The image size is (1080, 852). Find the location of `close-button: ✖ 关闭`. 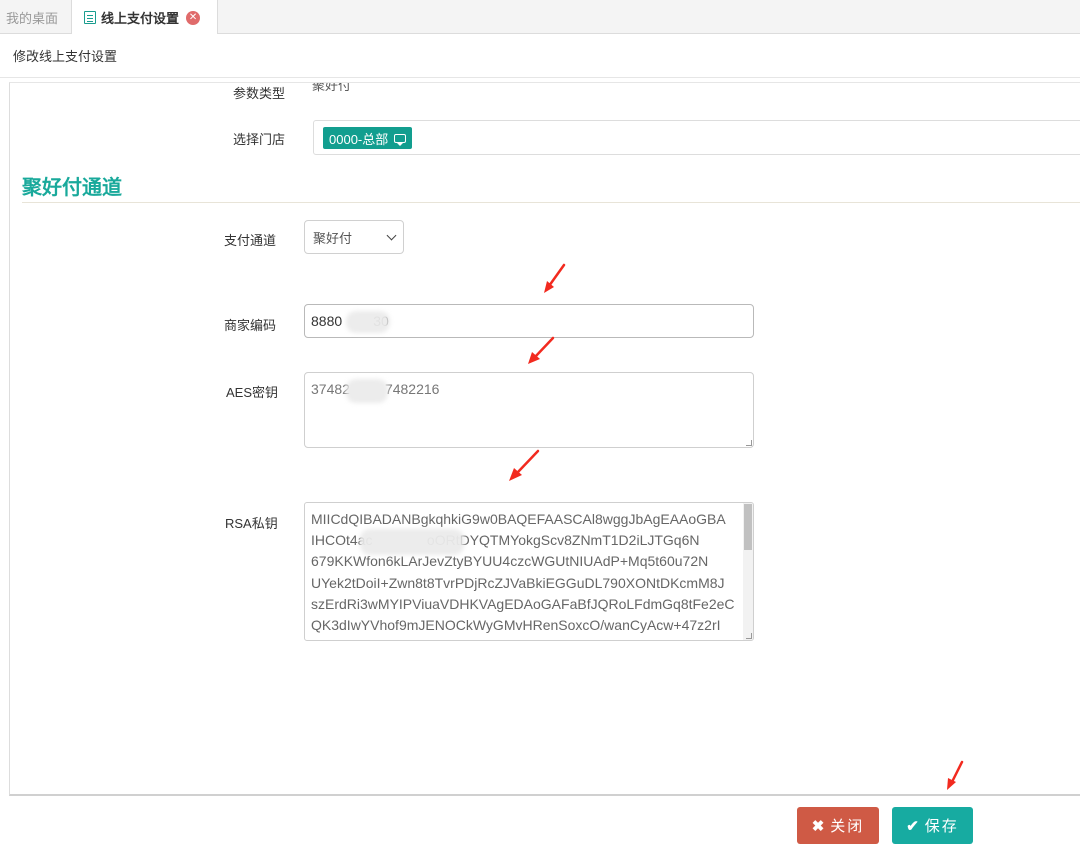

close-button: ✖ 关闭 is located at coordinates (838, 825).